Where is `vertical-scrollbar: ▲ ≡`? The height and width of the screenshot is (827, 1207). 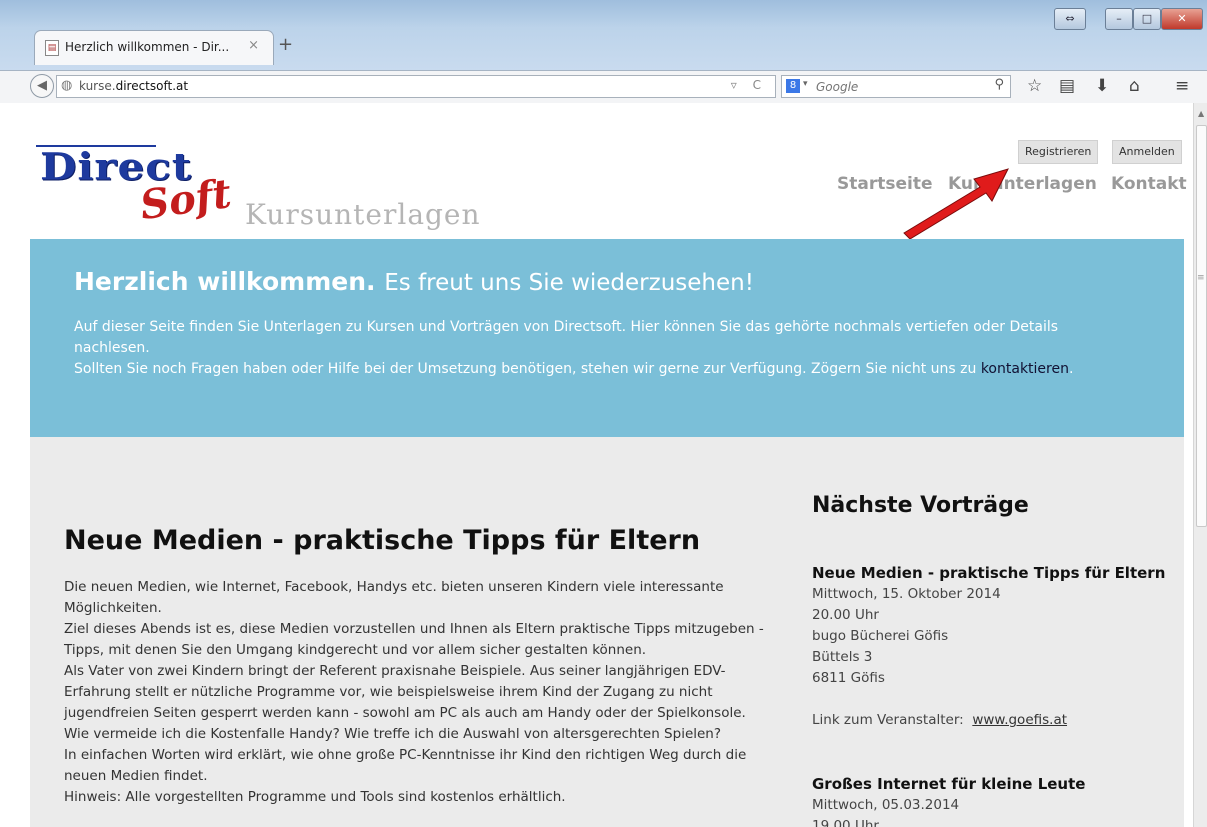 vertical-scrollbar: ▲ ≡ is located at coordinates (1200, 465).